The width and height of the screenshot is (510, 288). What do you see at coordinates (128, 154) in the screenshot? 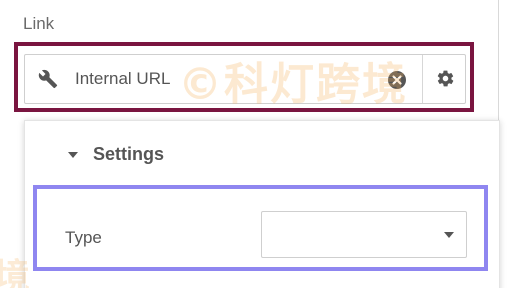
I see `settings-title: Settings` at bounding box center [128, 154].